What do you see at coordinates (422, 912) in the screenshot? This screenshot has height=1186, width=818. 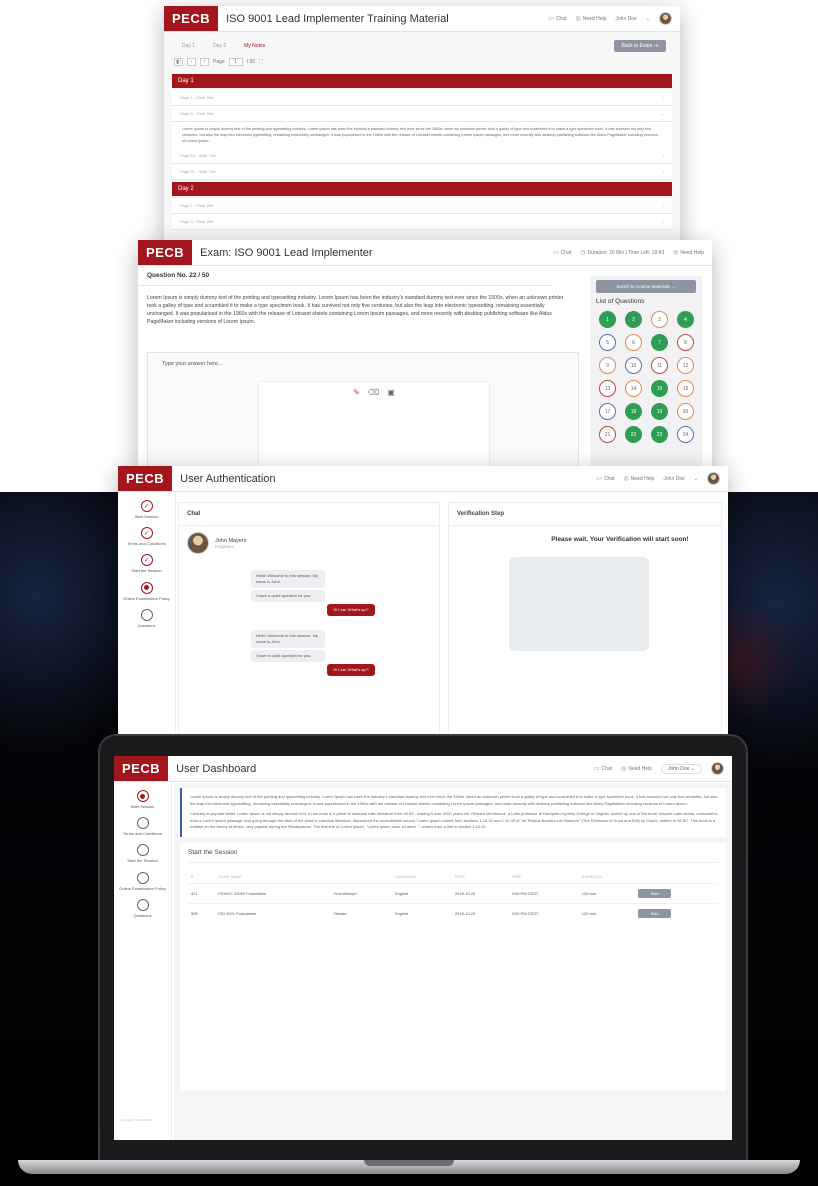 I see `cell-language: English` at bounding box center [422, 912].